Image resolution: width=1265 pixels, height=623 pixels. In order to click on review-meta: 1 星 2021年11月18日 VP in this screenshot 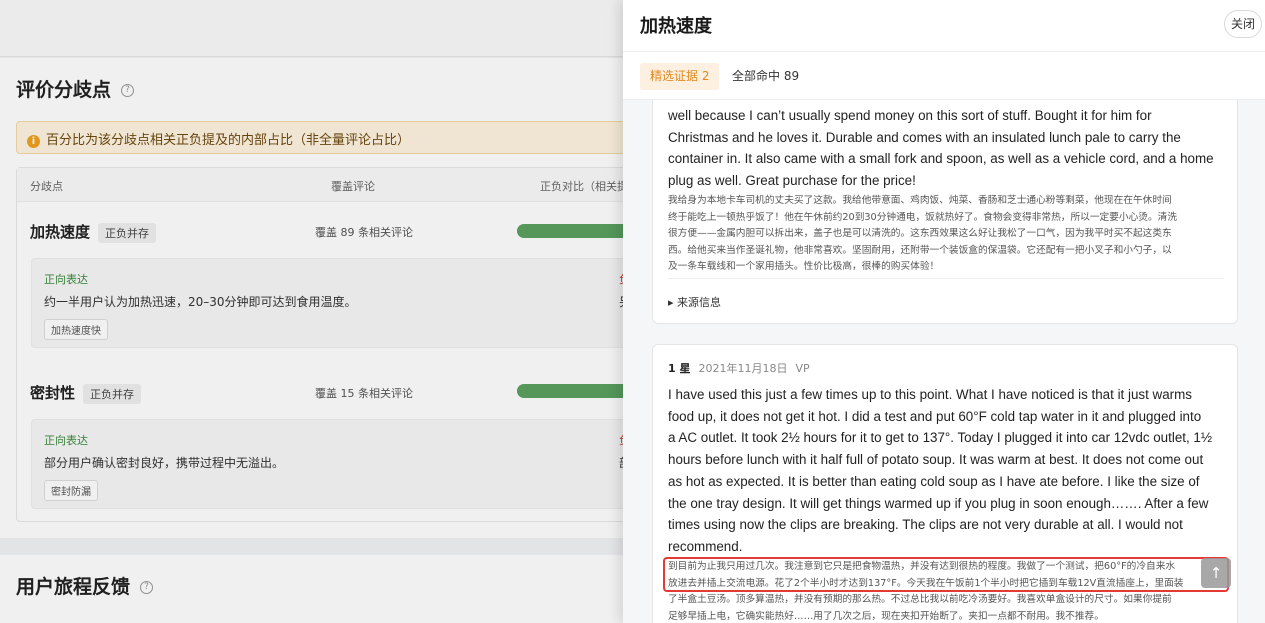, I will do `click(739, 368)`.